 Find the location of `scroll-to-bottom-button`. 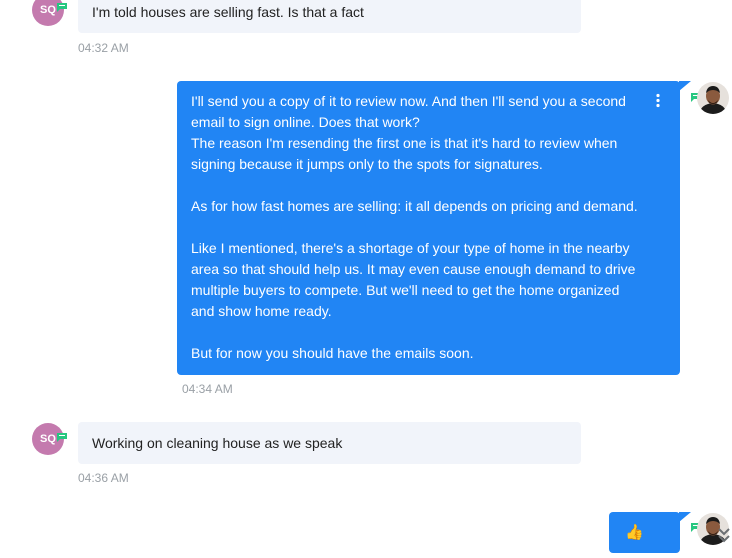

scroll-to-bottom-button is located at coordinates (724, 536).